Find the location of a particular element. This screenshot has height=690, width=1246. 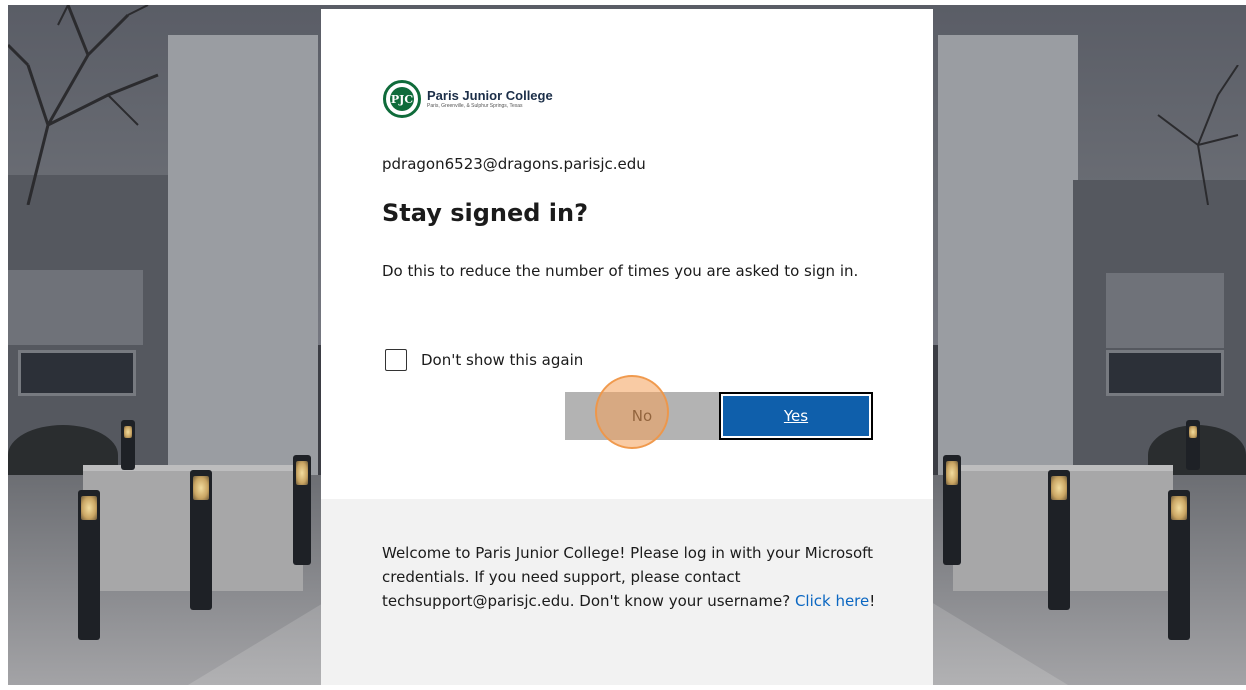

footer-text-after-link: ! is located at coordinates (872, 601).